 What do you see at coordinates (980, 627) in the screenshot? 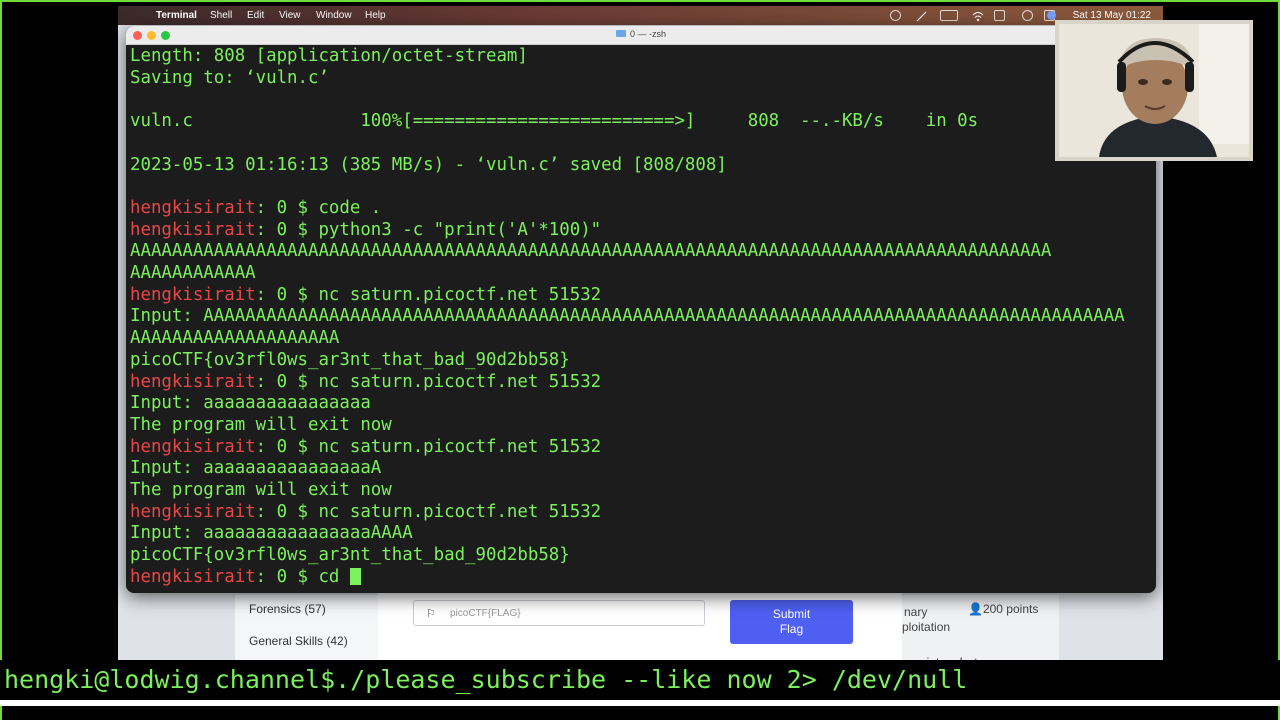
I see `challenge-card: nary ploitation 👤200 points sixty-what` at bounding box center [980, 627].